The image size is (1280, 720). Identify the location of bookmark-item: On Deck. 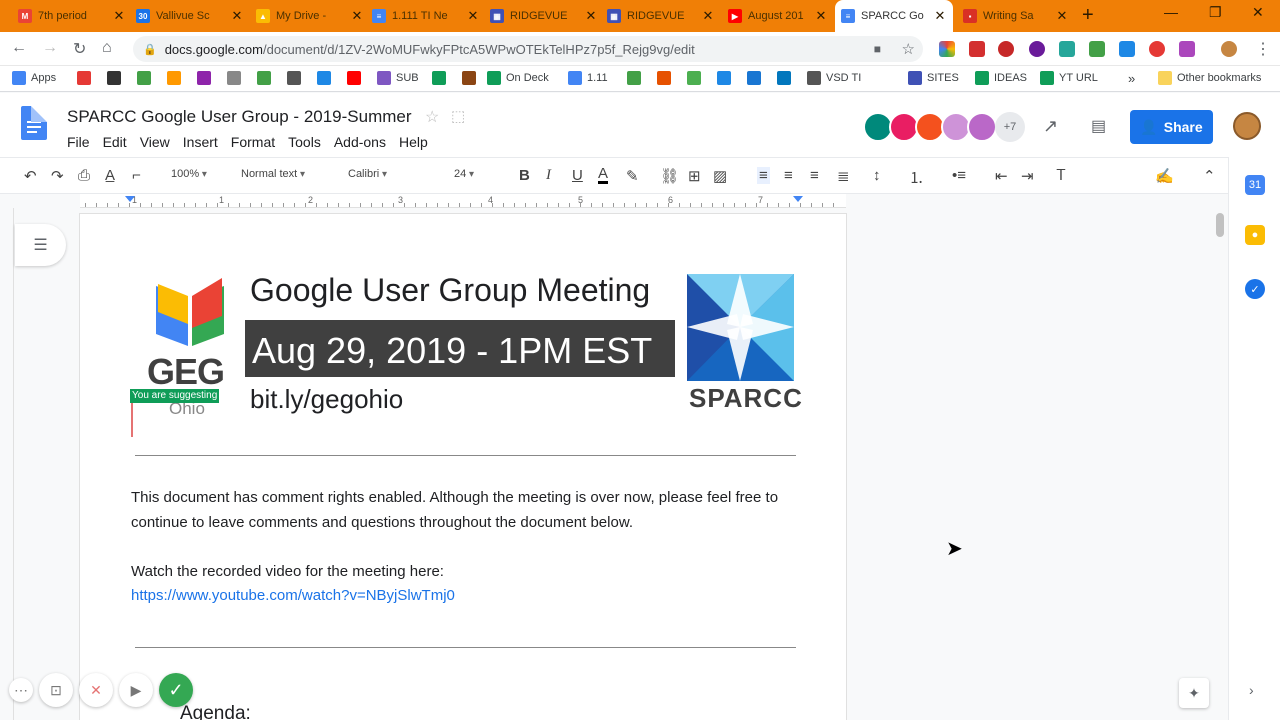
(518, 78).